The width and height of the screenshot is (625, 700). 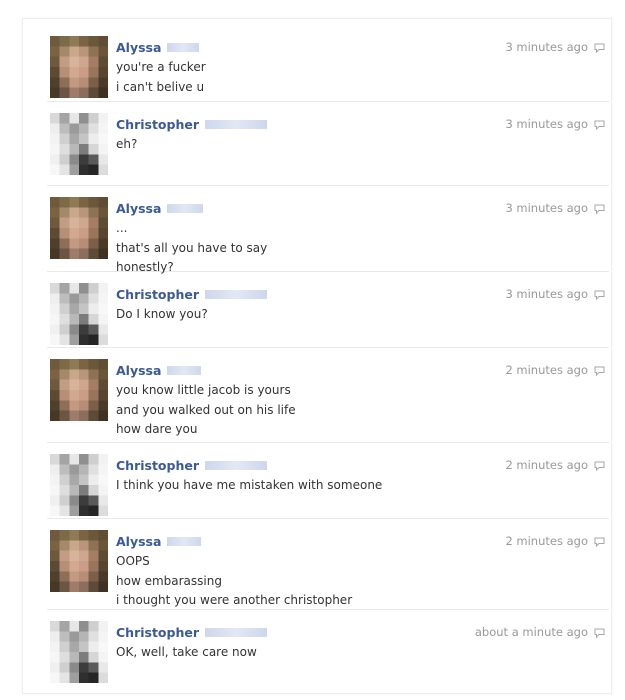 I want to click on message-text: that's all you have to say, so click(x=192, y=247).